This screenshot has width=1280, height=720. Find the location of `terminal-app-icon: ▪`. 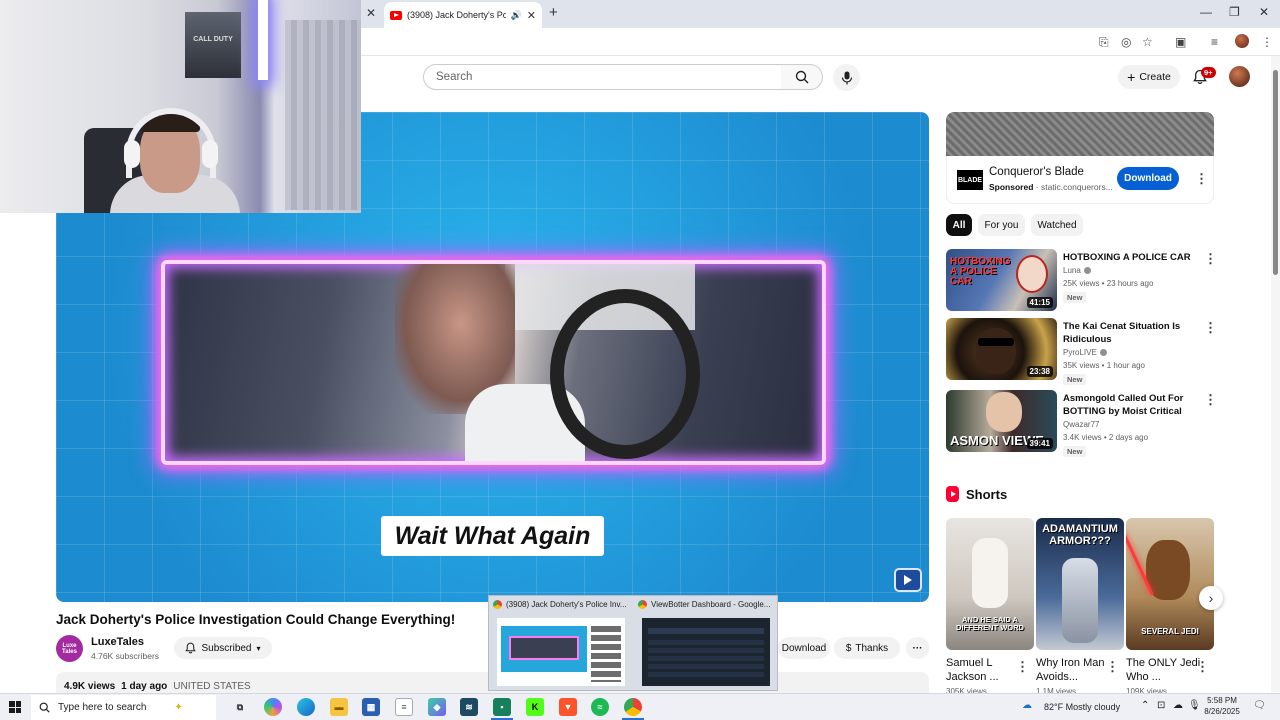

terminal-app-icon: ▪ is located at coordinates (502, 707).